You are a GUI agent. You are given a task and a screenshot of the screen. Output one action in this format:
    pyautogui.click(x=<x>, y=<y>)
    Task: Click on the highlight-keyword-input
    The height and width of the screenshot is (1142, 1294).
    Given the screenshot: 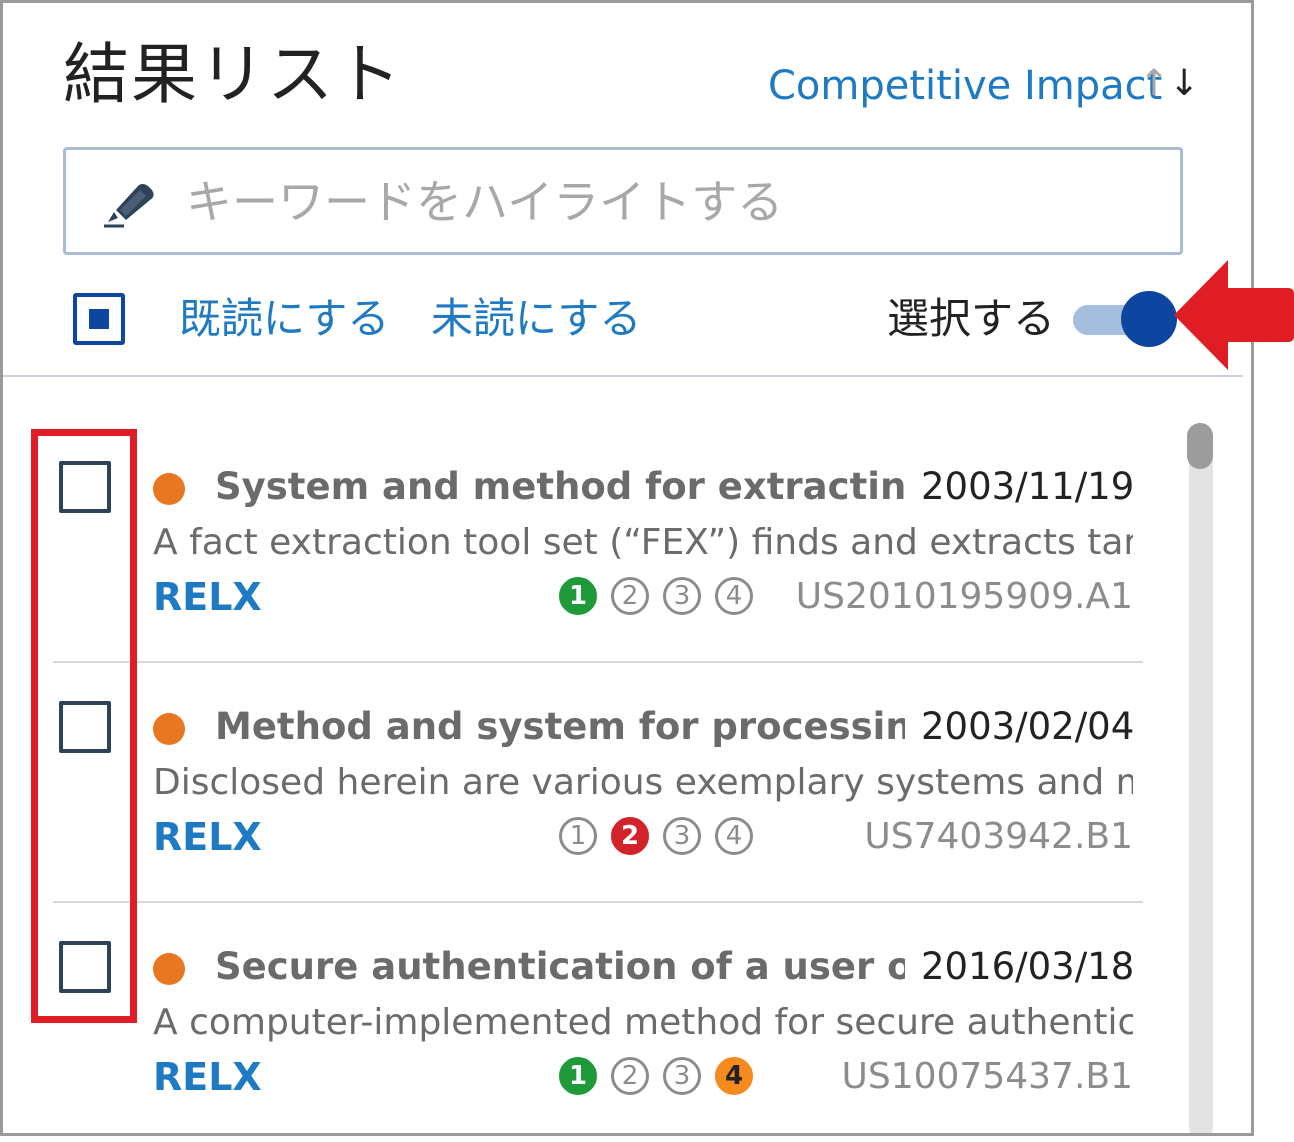 What is the action you would take?
    pyautogui.click(x=666, y=202)
    